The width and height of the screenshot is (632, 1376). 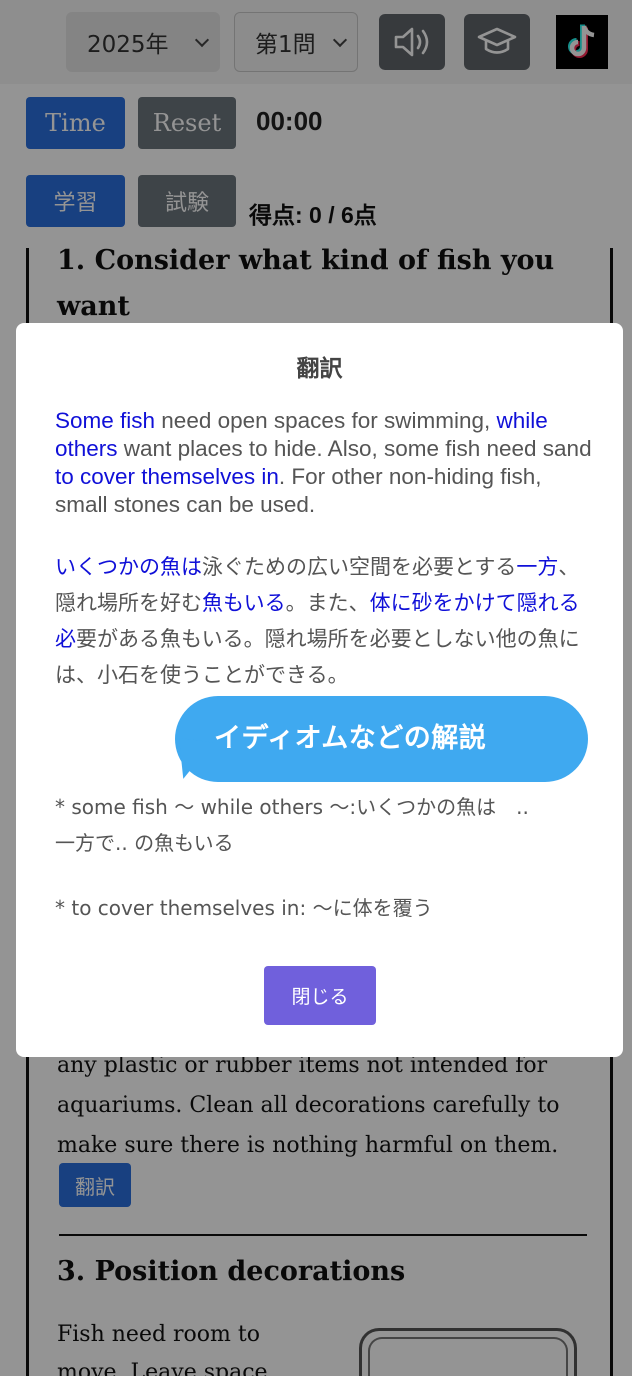 I want to click on modal-title: 翻訳, so click(x=319, y=369).